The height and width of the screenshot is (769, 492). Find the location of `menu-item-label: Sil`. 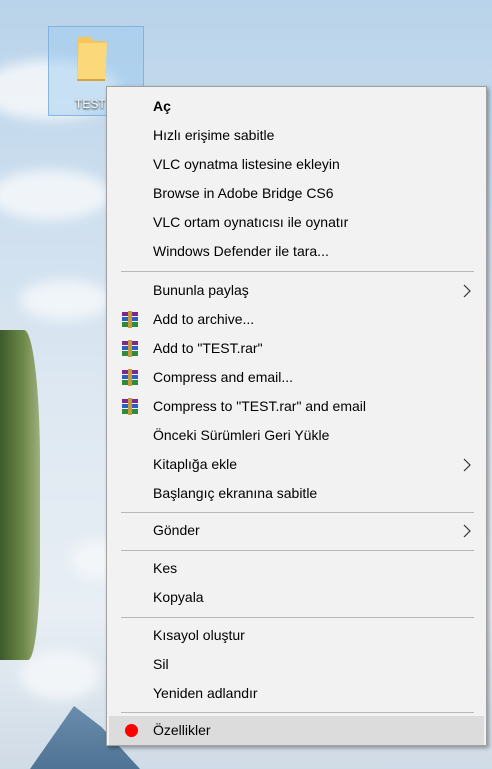

menu-item-label: Sil is located at coordinates (161, 664).